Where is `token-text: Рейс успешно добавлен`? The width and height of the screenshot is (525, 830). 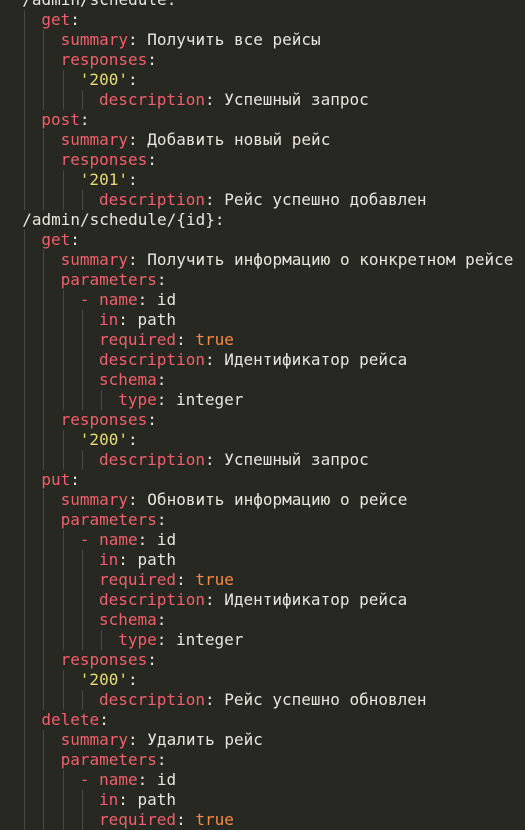
token-text: Рейс успешно добавлен is located at coordinates (325, 199).